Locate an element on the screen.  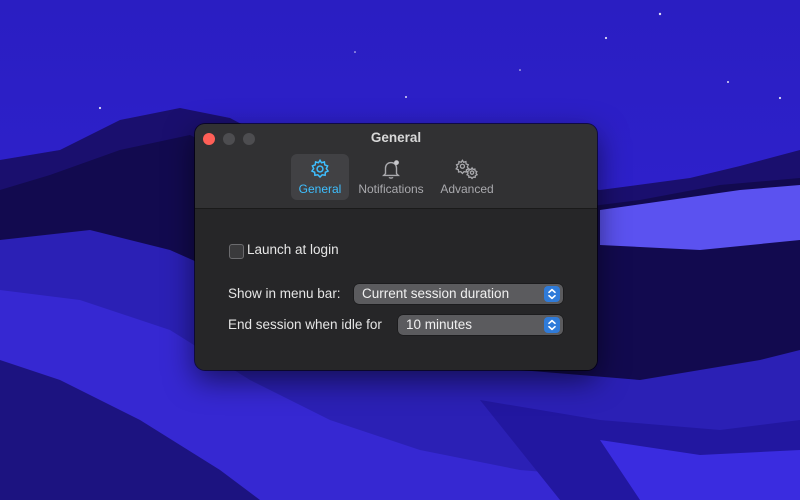
tab-advanced: Advanced is located at coordinates (467, 177).